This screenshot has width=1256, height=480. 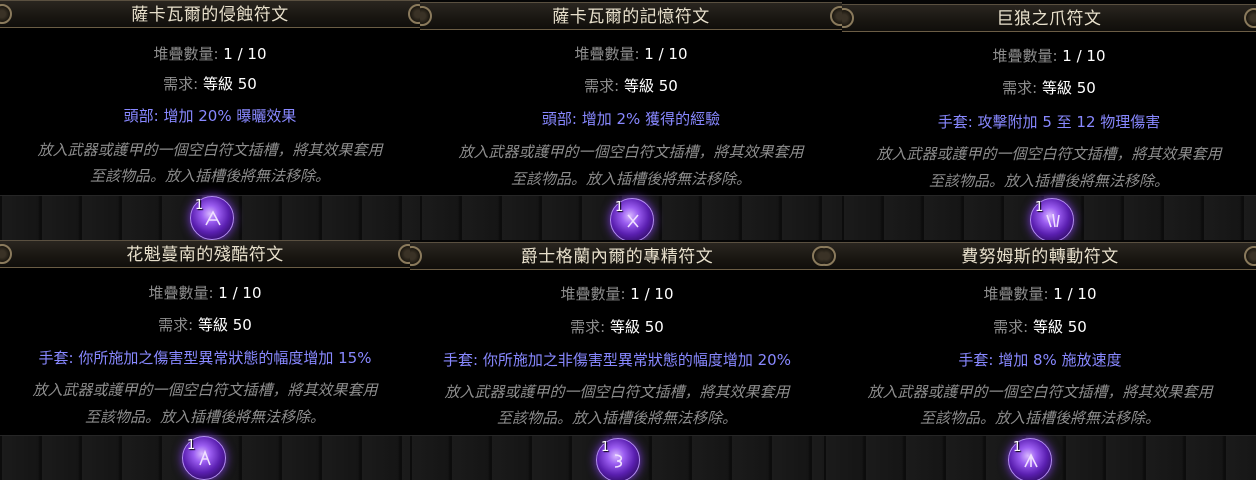 I want to click on tooltip-header: 爵士格蘭內爾的專精符文, so click(x=617, y=256).